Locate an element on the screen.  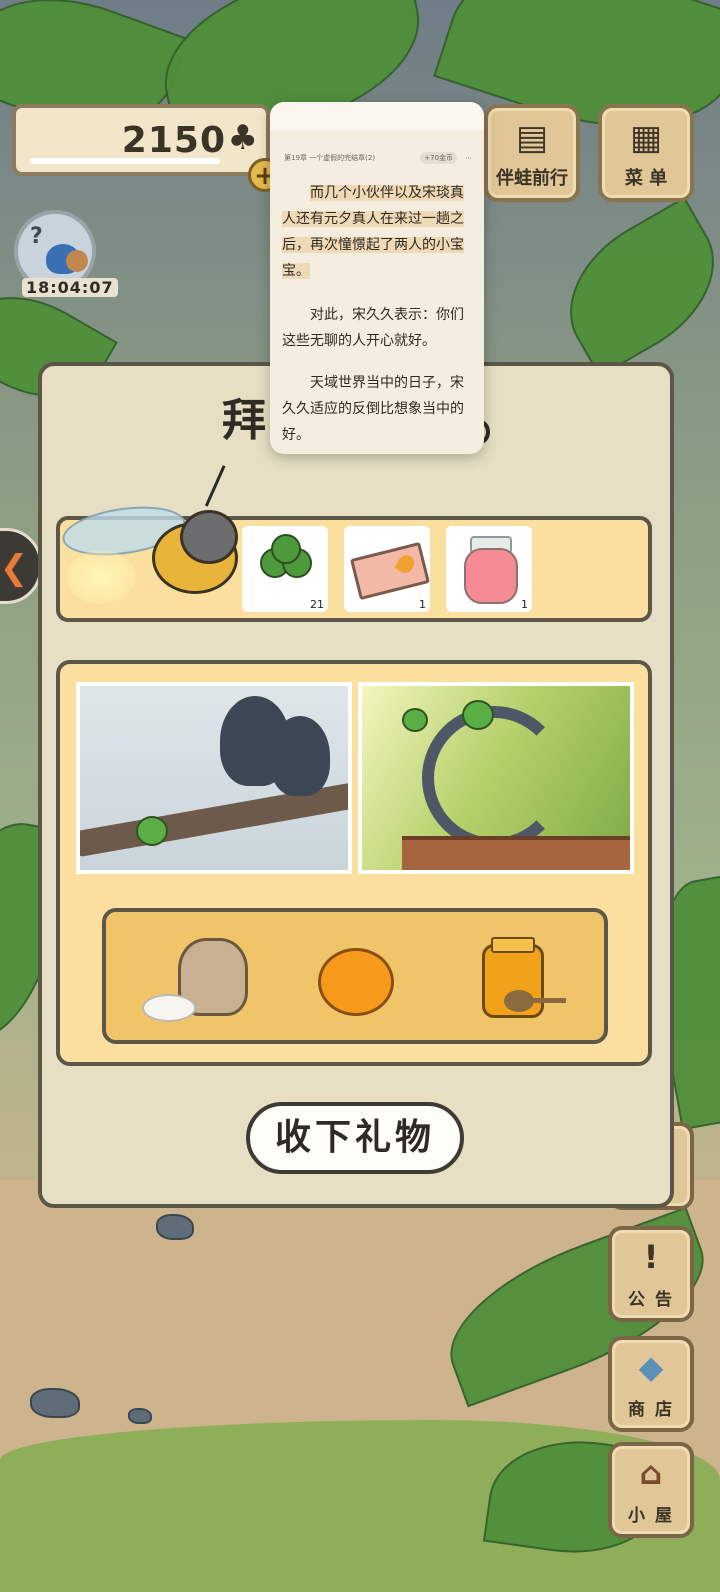
clover-count: 2150 is located at coordinates (173, 140).